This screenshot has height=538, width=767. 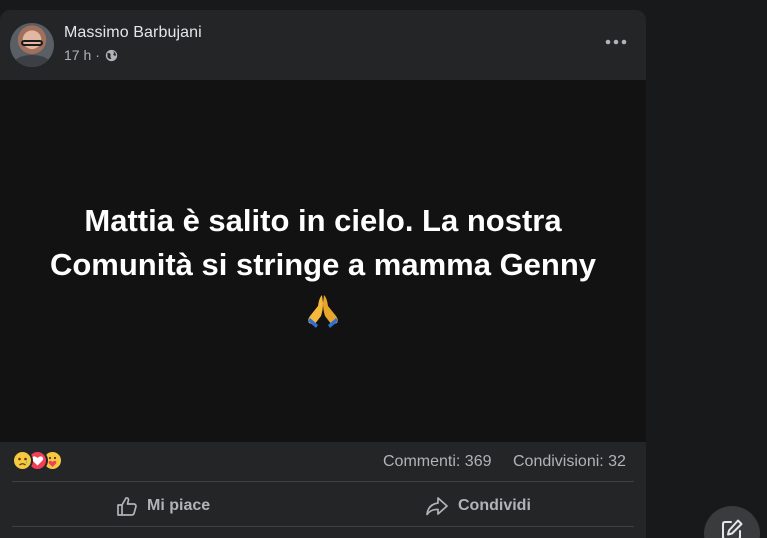 I want to click on like-button: Mi piace, so click(x=163, y=506).